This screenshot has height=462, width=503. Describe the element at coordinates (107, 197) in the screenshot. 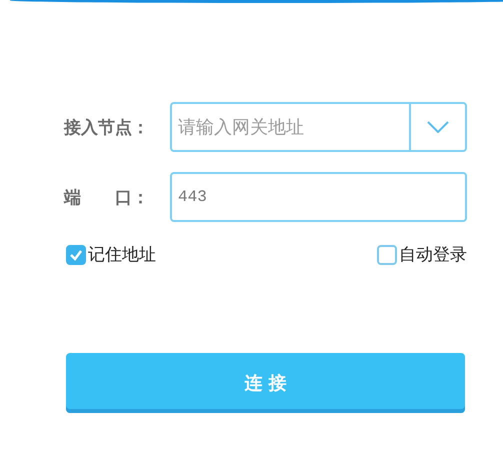

I see `field-label: 端 口：` at that location.